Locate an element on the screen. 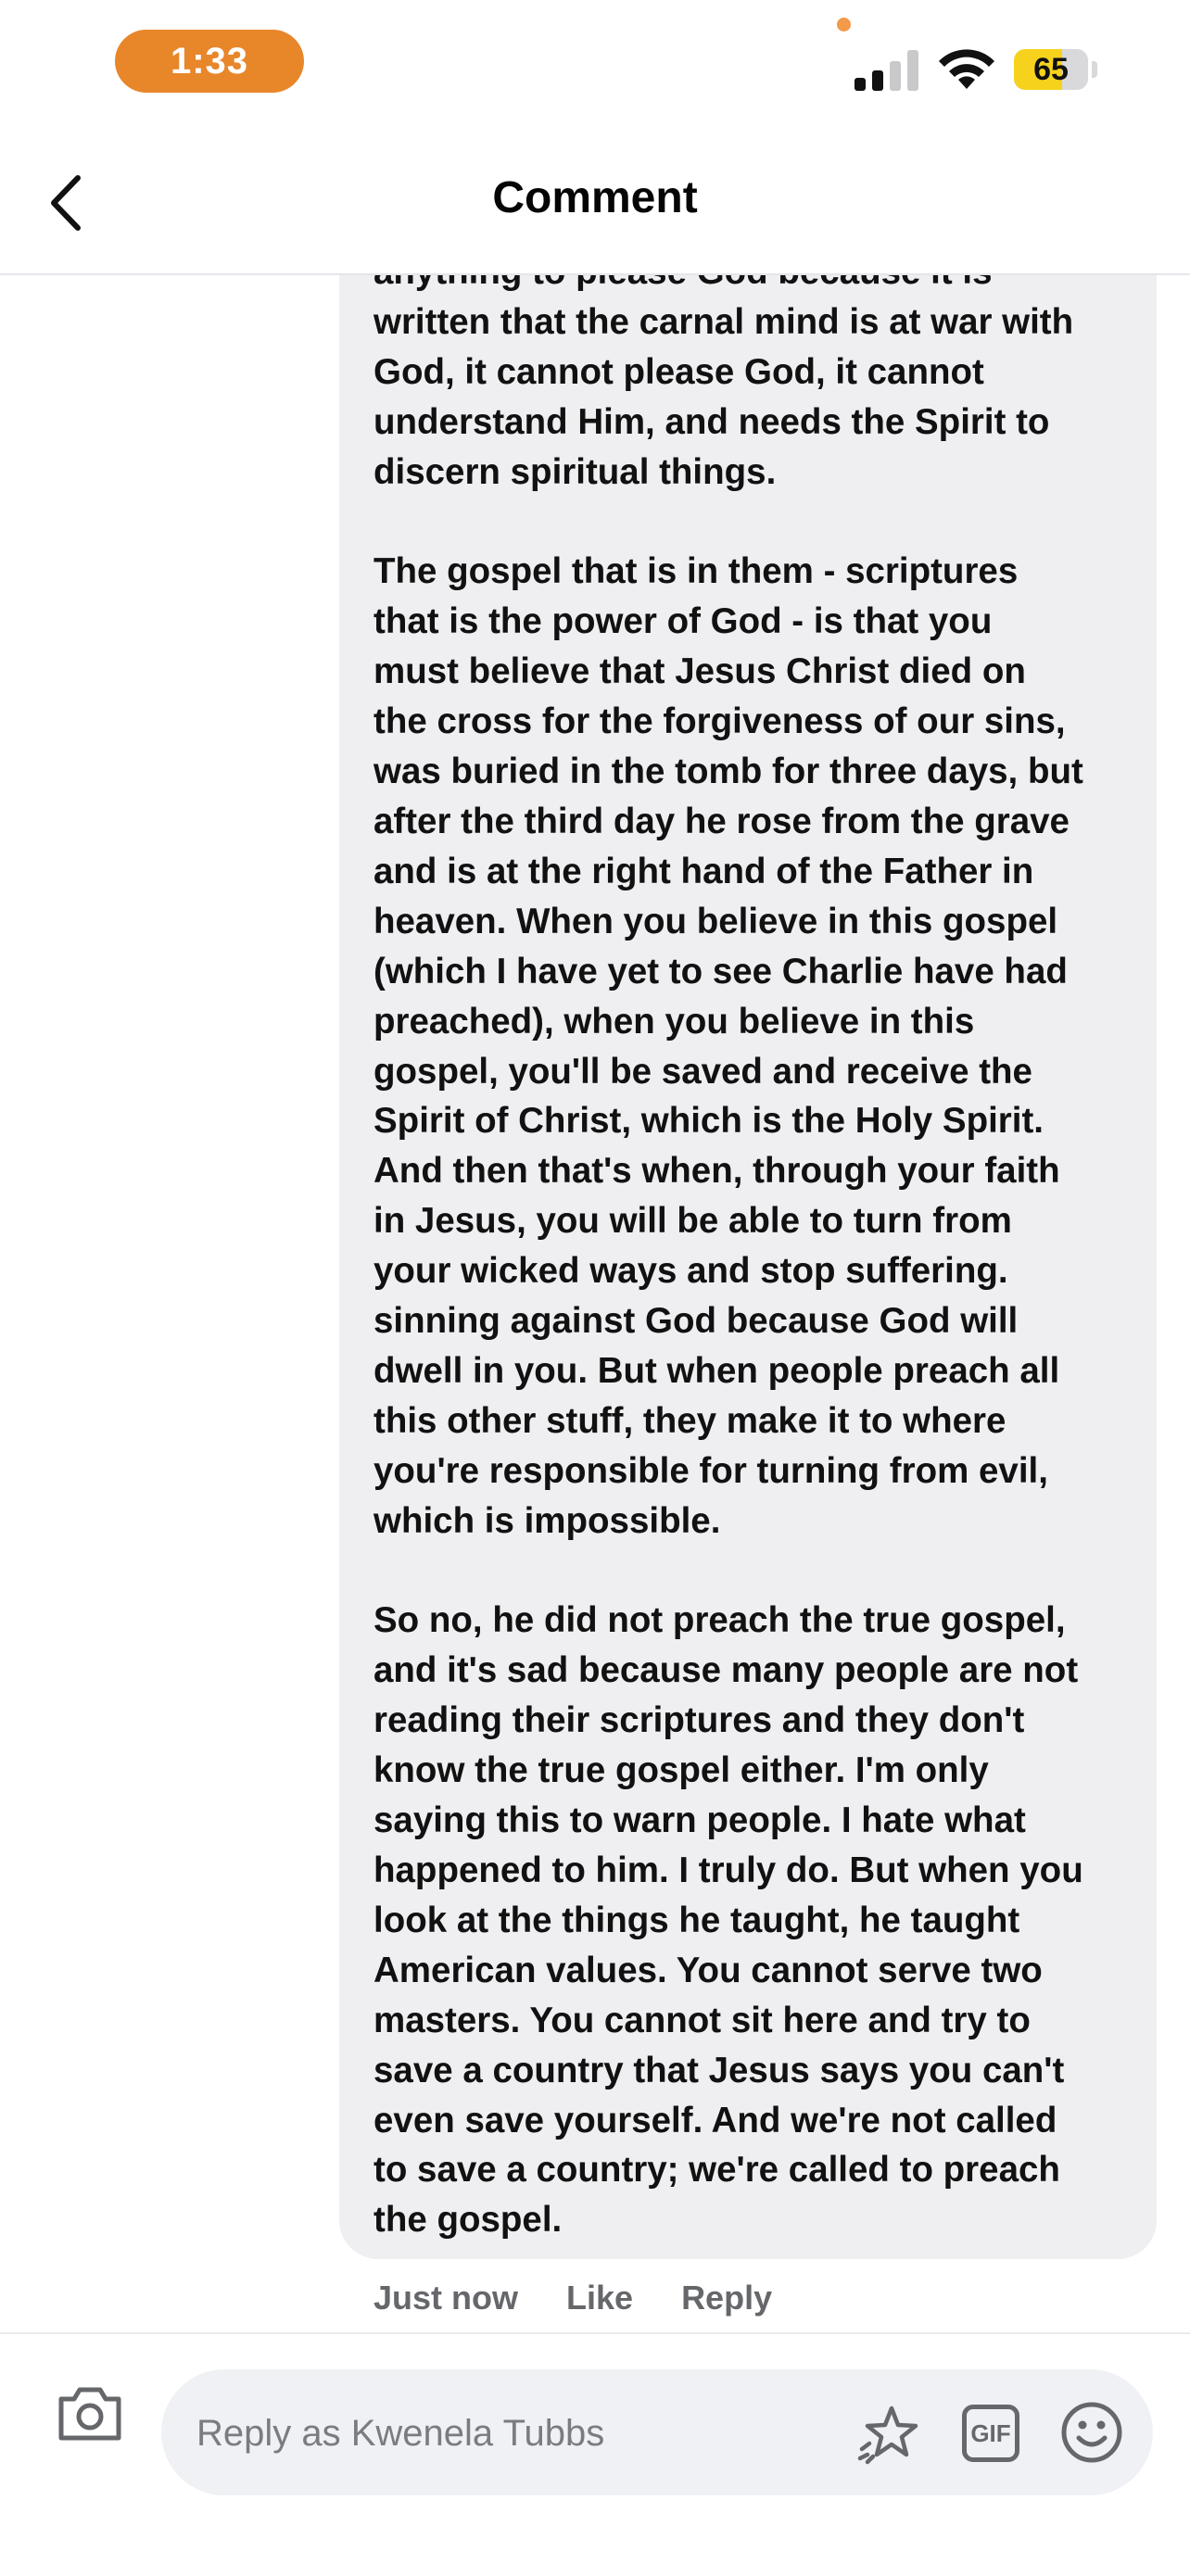  sticker-icon is located at coordinates (887, 2435).